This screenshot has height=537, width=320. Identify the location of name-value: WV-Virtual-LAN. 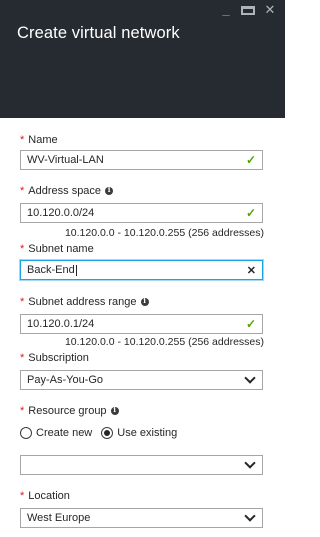
(65, 160).